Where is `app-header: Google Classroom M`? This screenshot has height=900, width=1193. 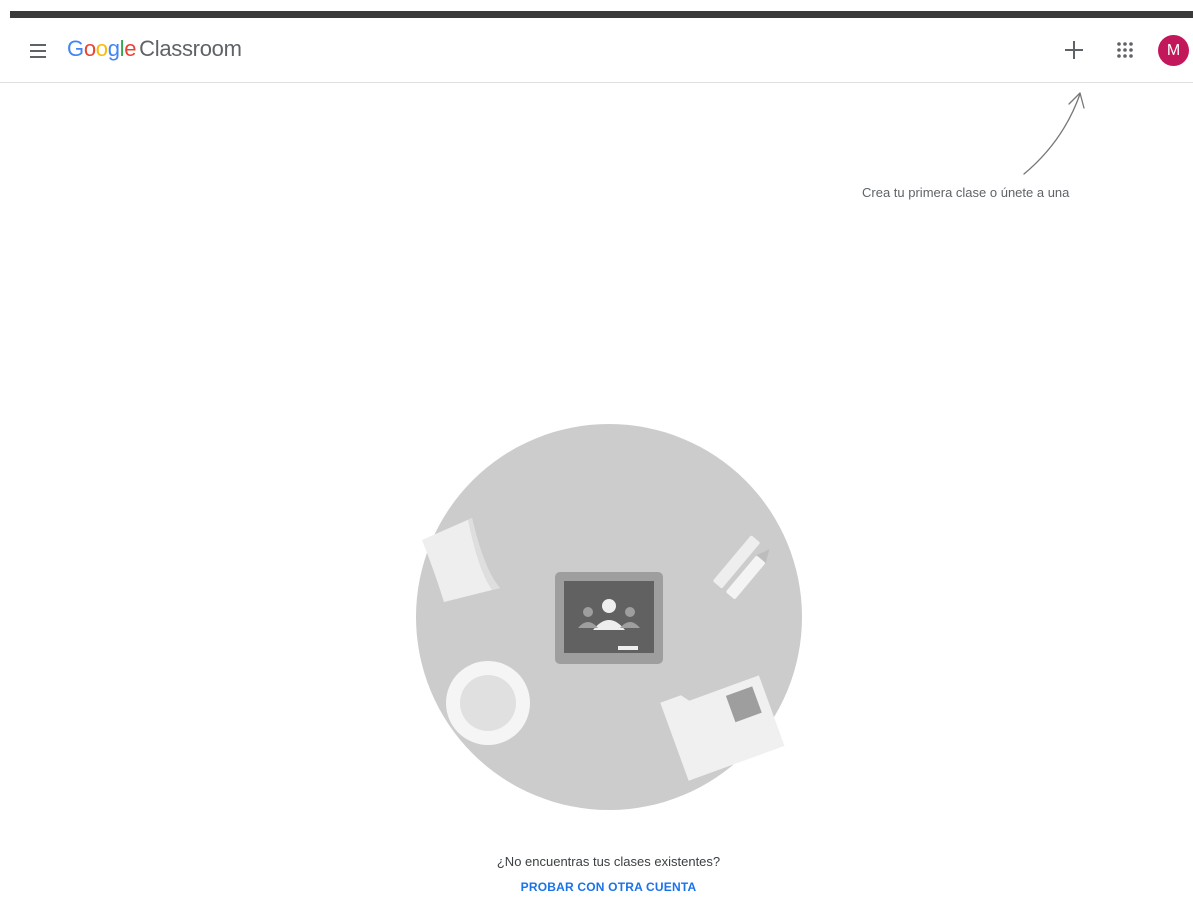 app-header: Google Classroom M is located at coordinates (596, 50).